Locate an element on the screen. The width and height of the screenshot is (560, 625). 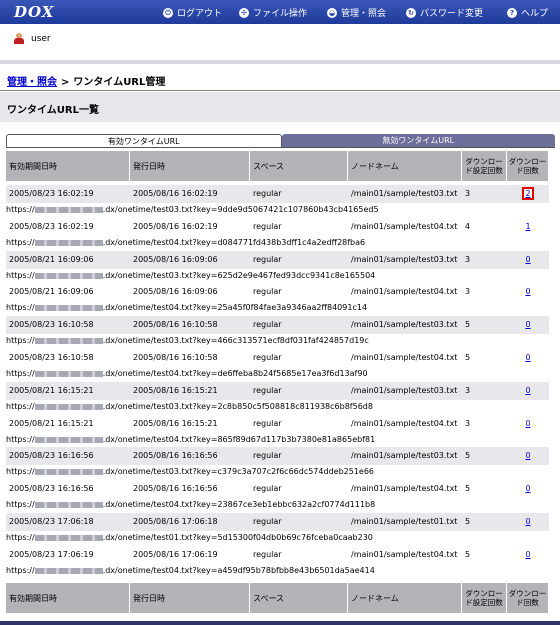
logout-button: ⏻ ログアウト is located at coordinates (192, 12).